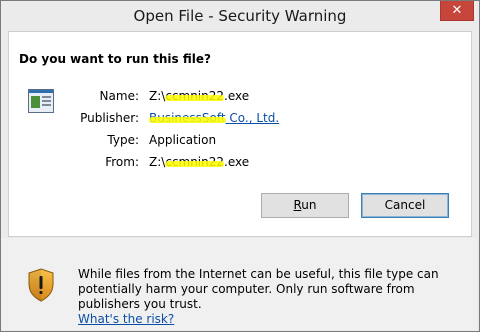 This screenshot has width=480, height=332. Describe the element at coordinates (123, 140) in the screenshot. I see `type-label: Type:` at that location.